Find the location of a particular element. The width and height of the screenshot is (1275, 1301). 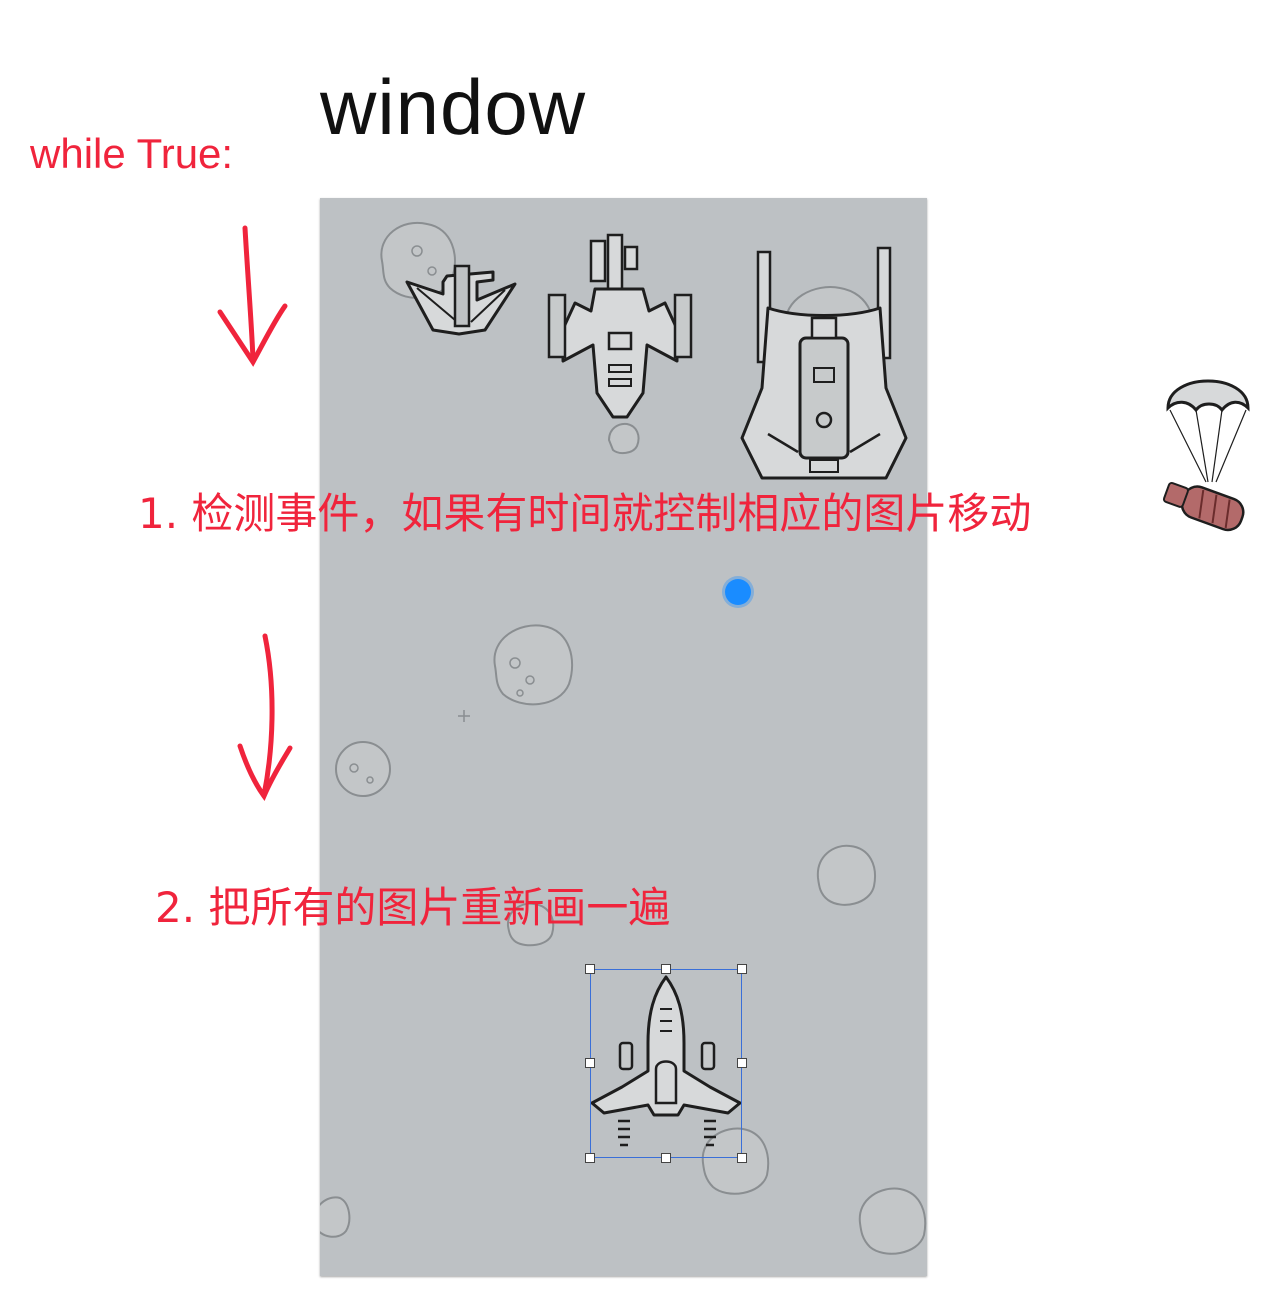

enemy-small-plane-icon is located at coordinates (461, 300).